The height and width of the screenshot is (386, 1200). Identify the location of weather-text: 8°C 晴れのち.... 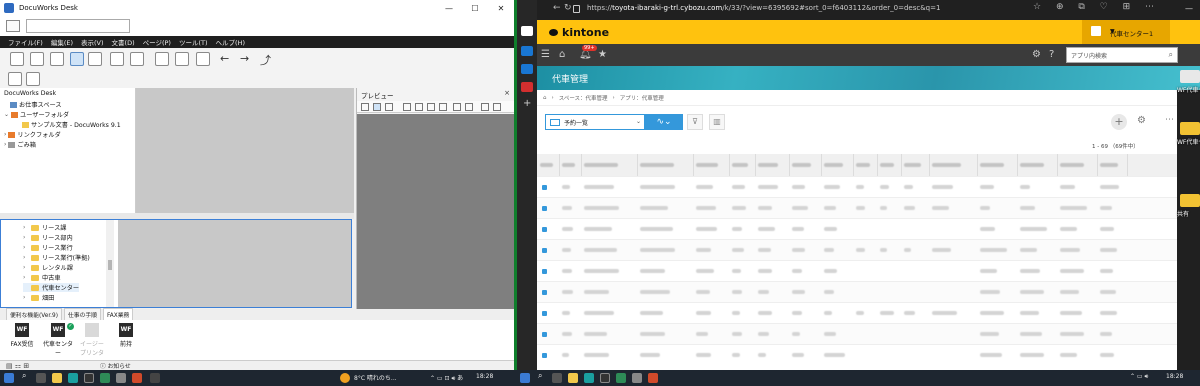
(375, 377).